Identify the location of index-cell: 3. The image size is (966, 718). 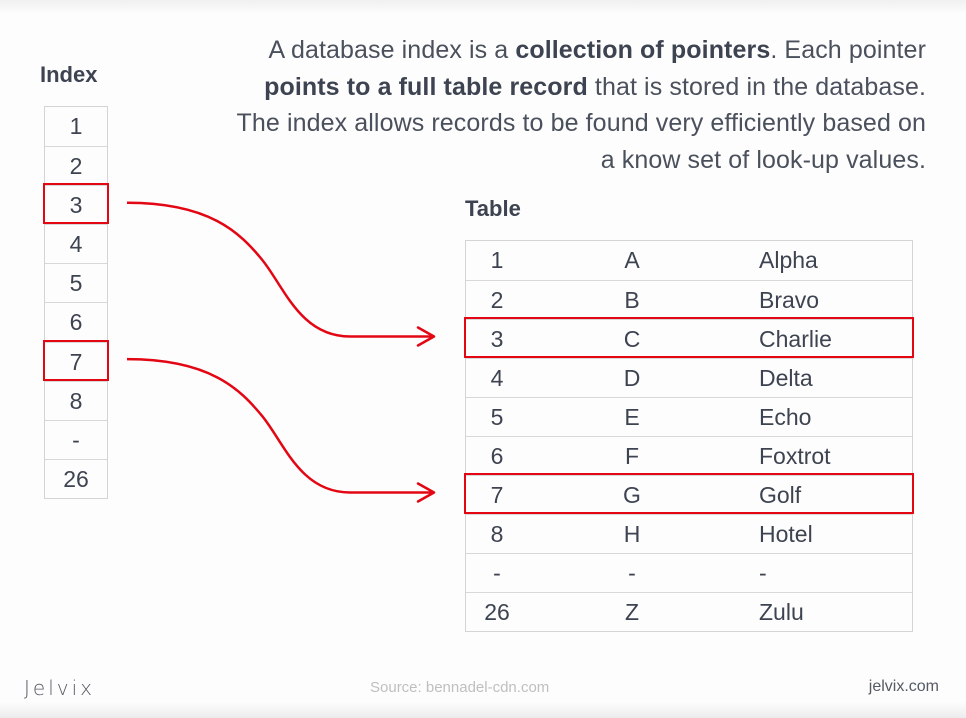
(76, 204).